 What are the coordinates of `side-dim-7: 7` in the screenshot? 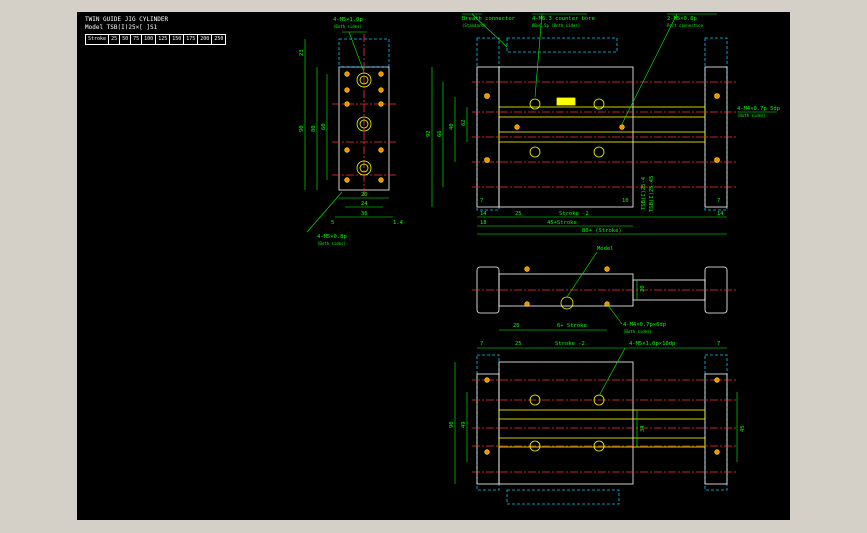 It's located at (481, 201).